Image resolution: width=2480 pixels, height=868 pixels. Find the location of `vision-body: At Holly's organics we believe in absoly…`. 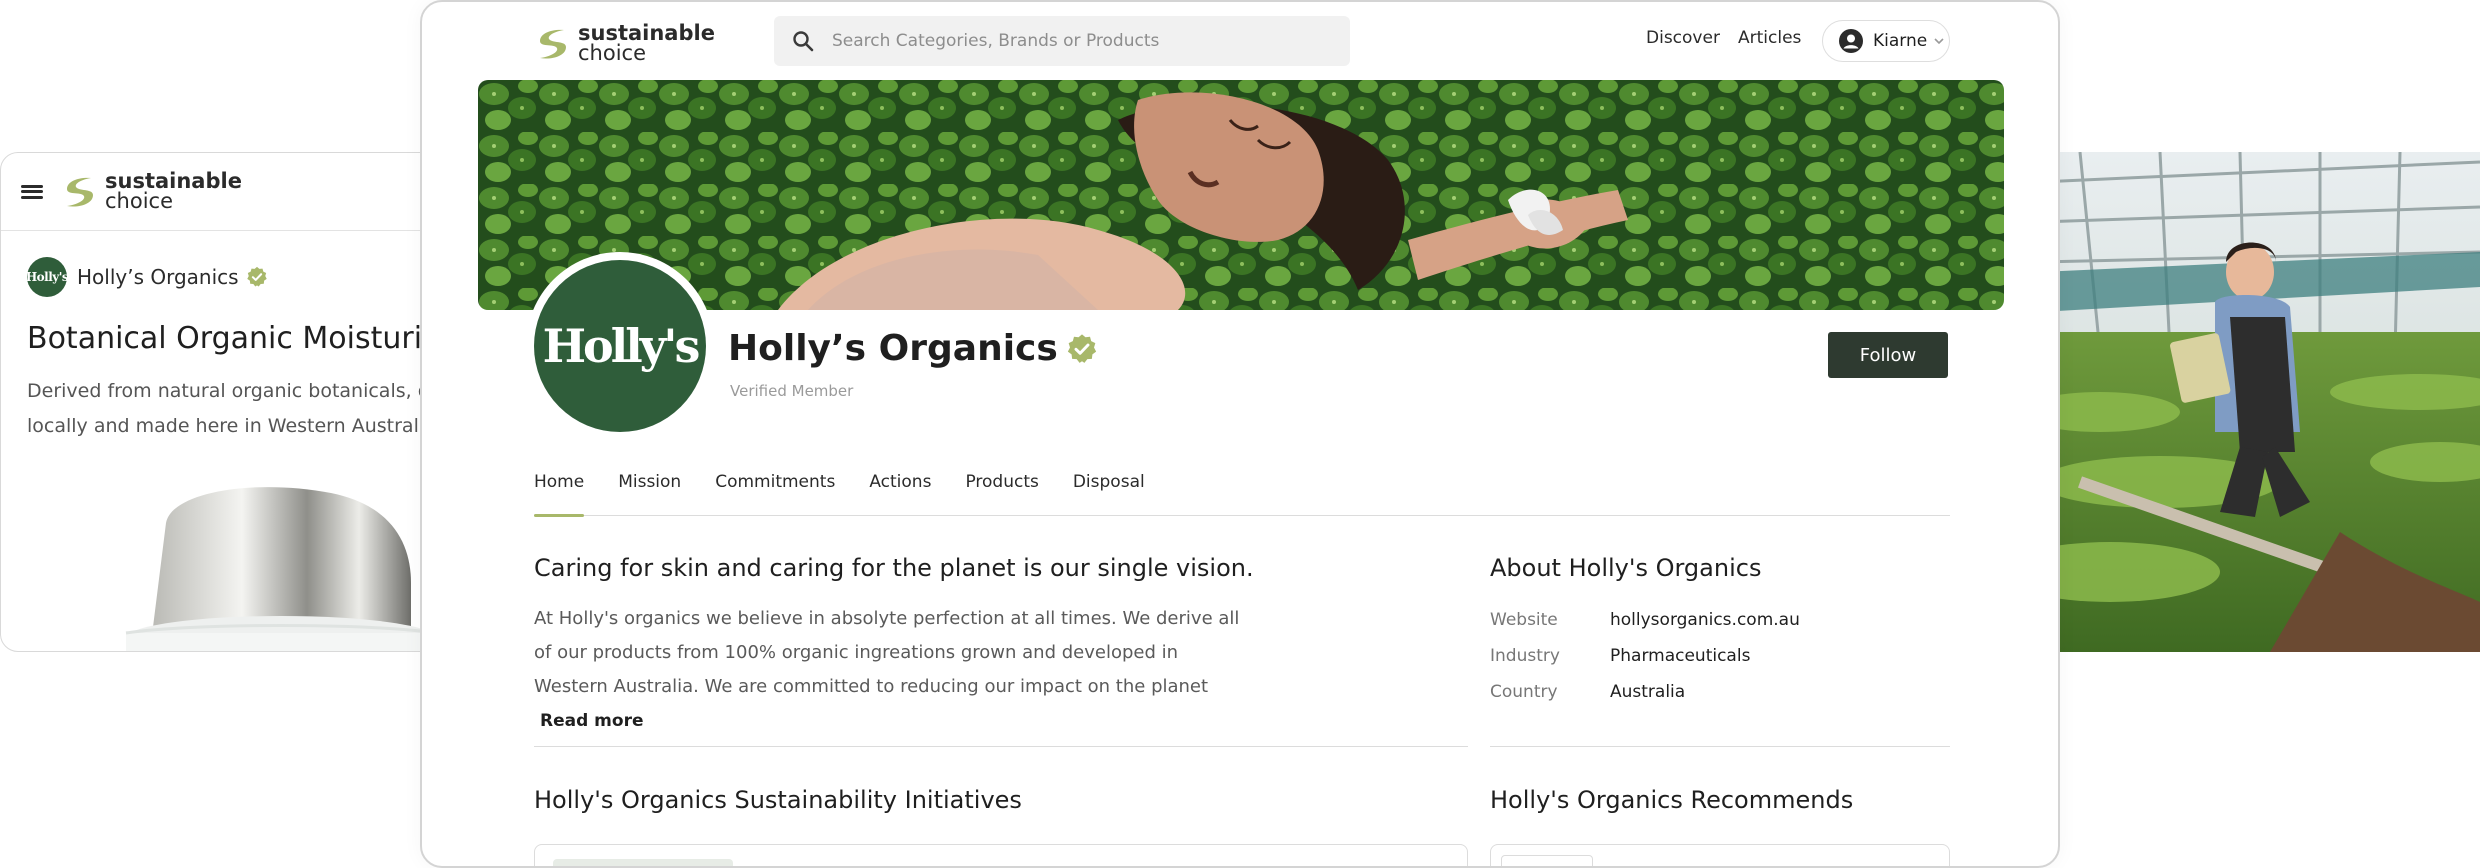

vision-body: At Holly's organics we believe in absoly… is located at coordinates (894, 670).